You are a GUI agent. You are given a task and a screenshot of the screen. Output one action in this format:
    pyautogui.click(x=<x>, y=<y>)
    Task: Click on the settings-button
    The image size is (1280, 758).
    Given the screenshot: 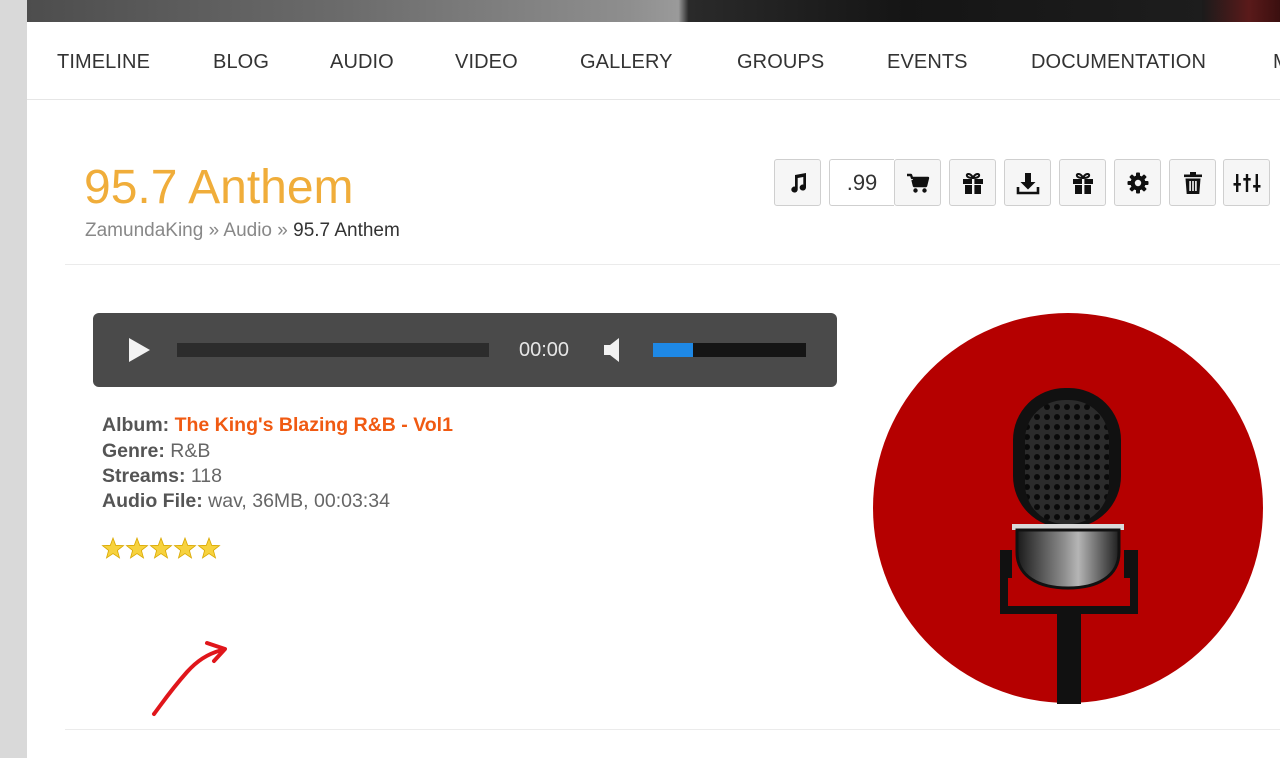 What is the action you would take?
    pyautogui.click(x=1137, y=182)
    